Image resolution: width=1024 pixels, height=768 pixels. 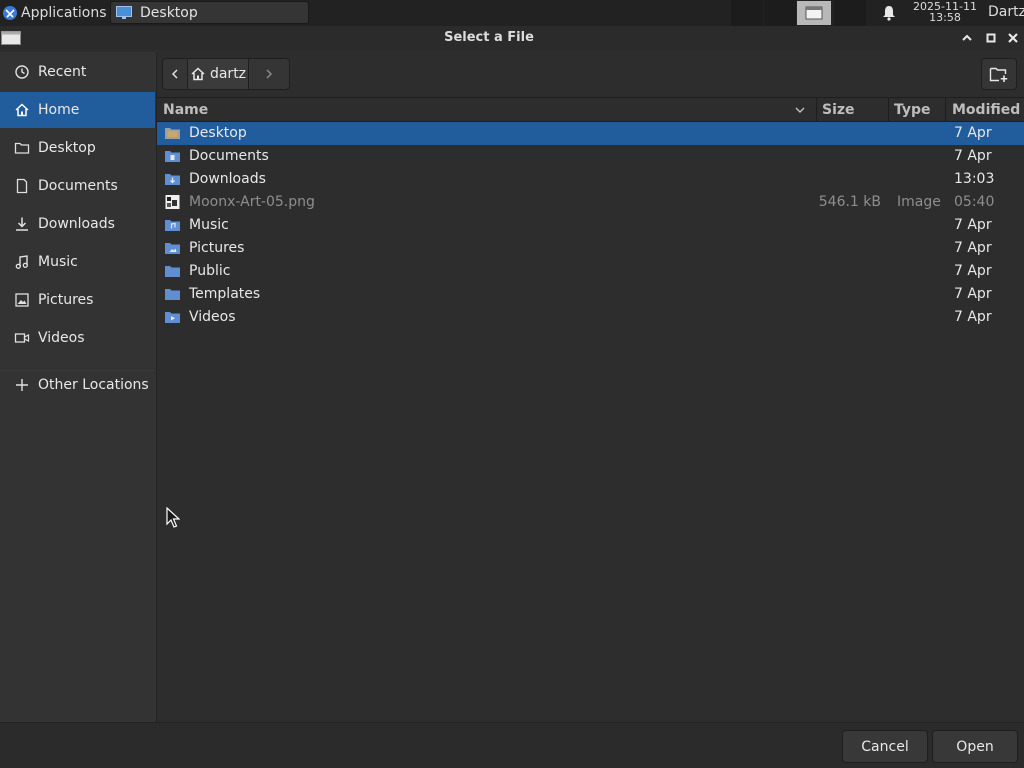 I want to click on file-modified: 13:03, so click(x=974, y=179).